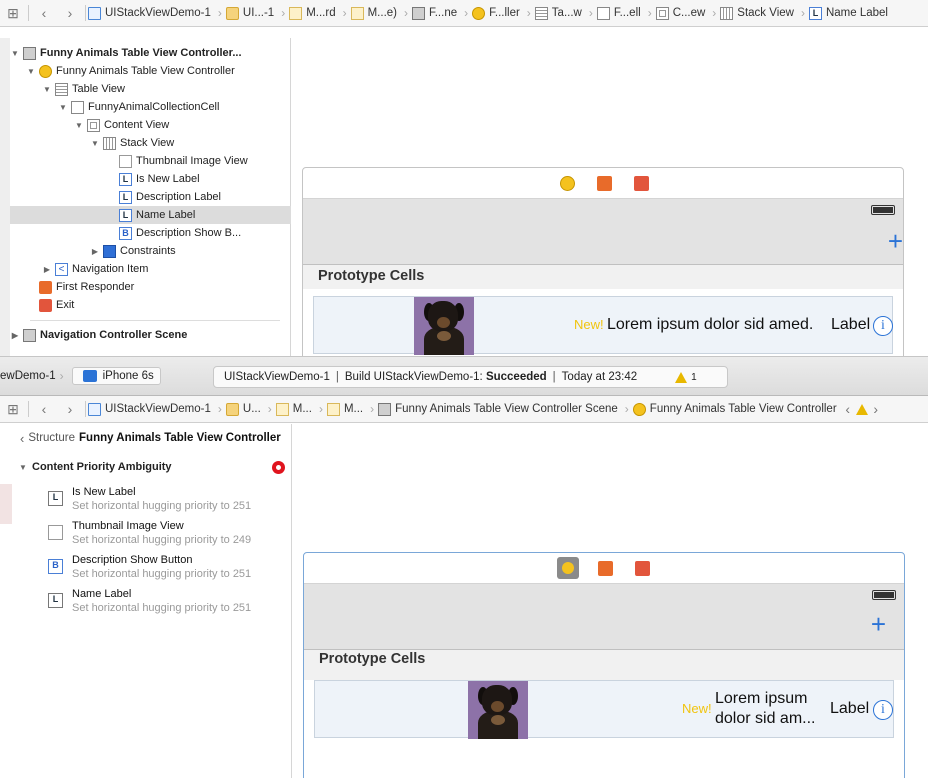  What do you see at coordinates (558, 13) in the screenshot?
I see `crumb-table-view: Ta...w` at bounding box center [558, 13].